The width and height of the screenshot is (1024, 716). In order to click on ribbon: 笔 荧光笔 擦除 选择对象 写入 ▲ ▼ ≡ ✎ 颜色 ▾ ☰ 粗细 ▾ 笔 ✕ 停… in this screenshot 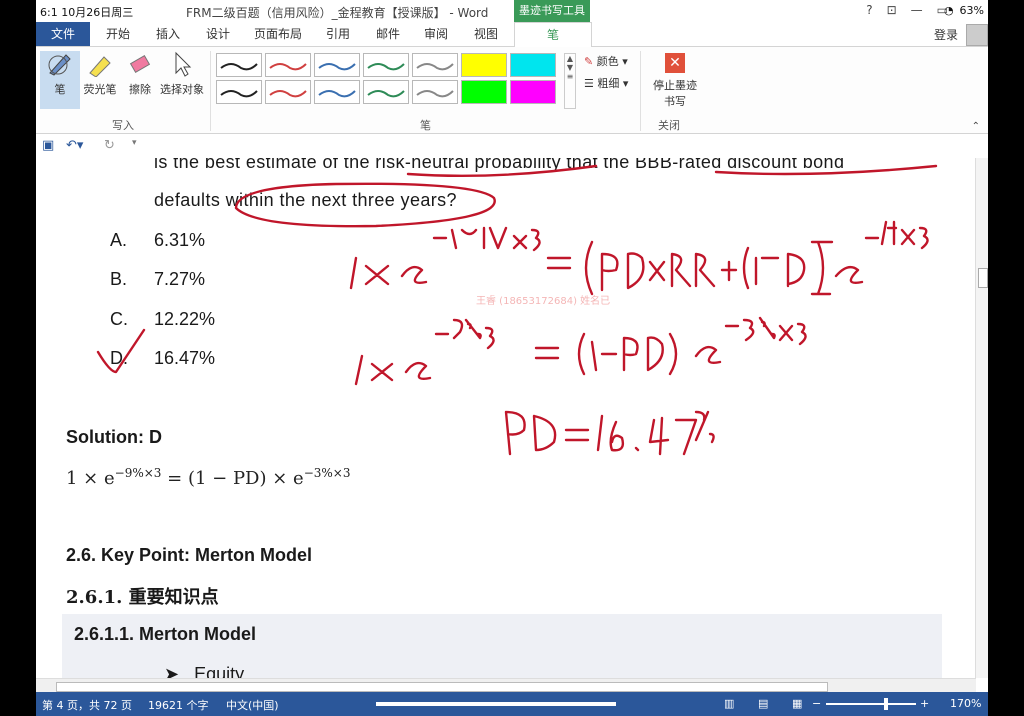, I will do `click(512, 90)`.